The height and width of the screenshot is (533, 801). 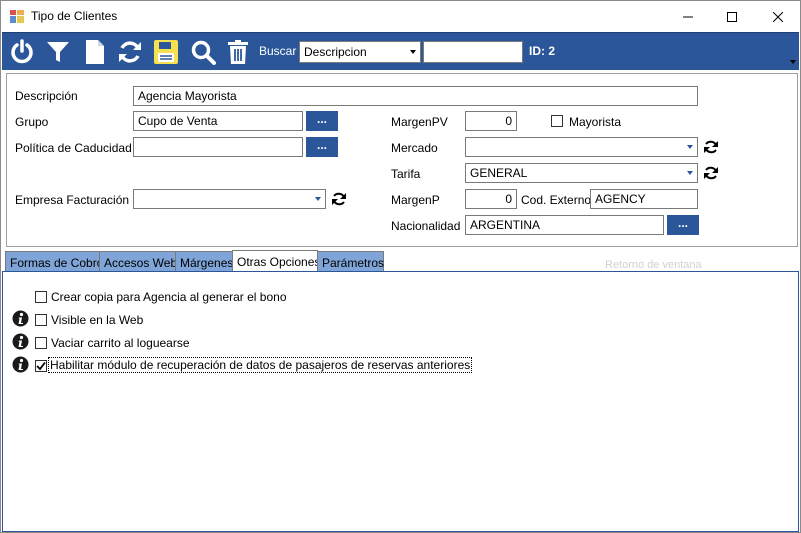 I want to click on overflow-arrow-icon, so click(x=793, y=62).